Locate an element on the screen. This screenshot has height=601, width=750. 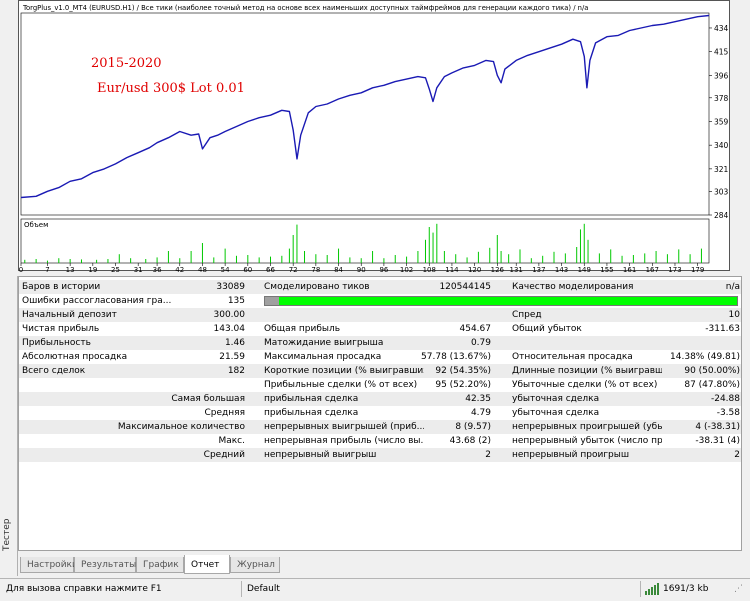
y-tick-label: 434 is located at coordinates (721, 28).